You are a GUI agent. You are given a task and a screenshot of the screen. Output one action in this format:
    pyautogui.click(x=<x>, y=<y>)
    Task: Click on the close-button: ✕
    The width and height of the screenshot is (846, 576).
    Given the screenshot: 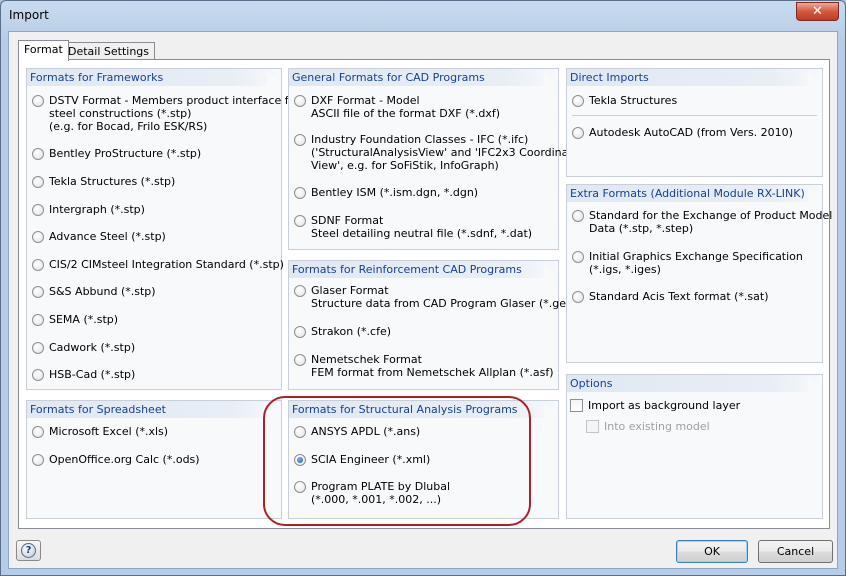 What is the action you would take?
    pyautogui.click(x=817, y=11)
    